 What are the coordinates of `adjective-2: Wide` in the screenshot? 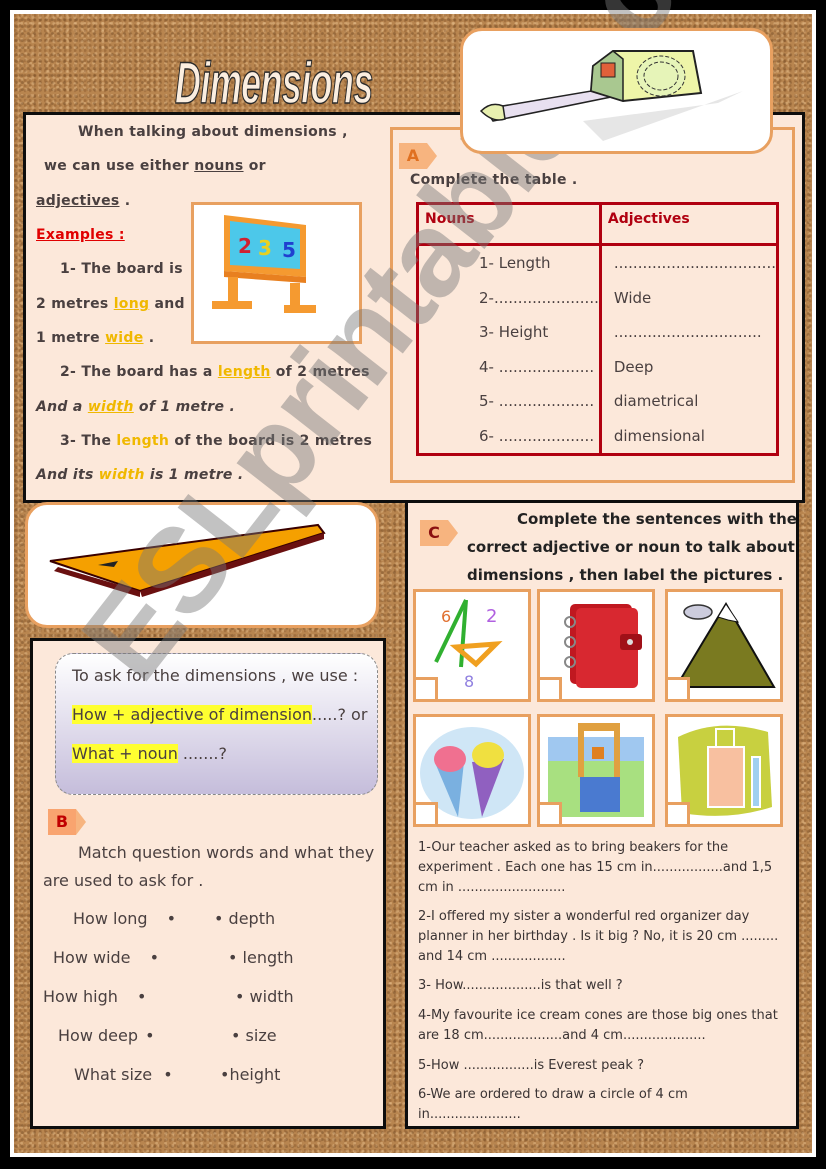 It's located at (692, 298).